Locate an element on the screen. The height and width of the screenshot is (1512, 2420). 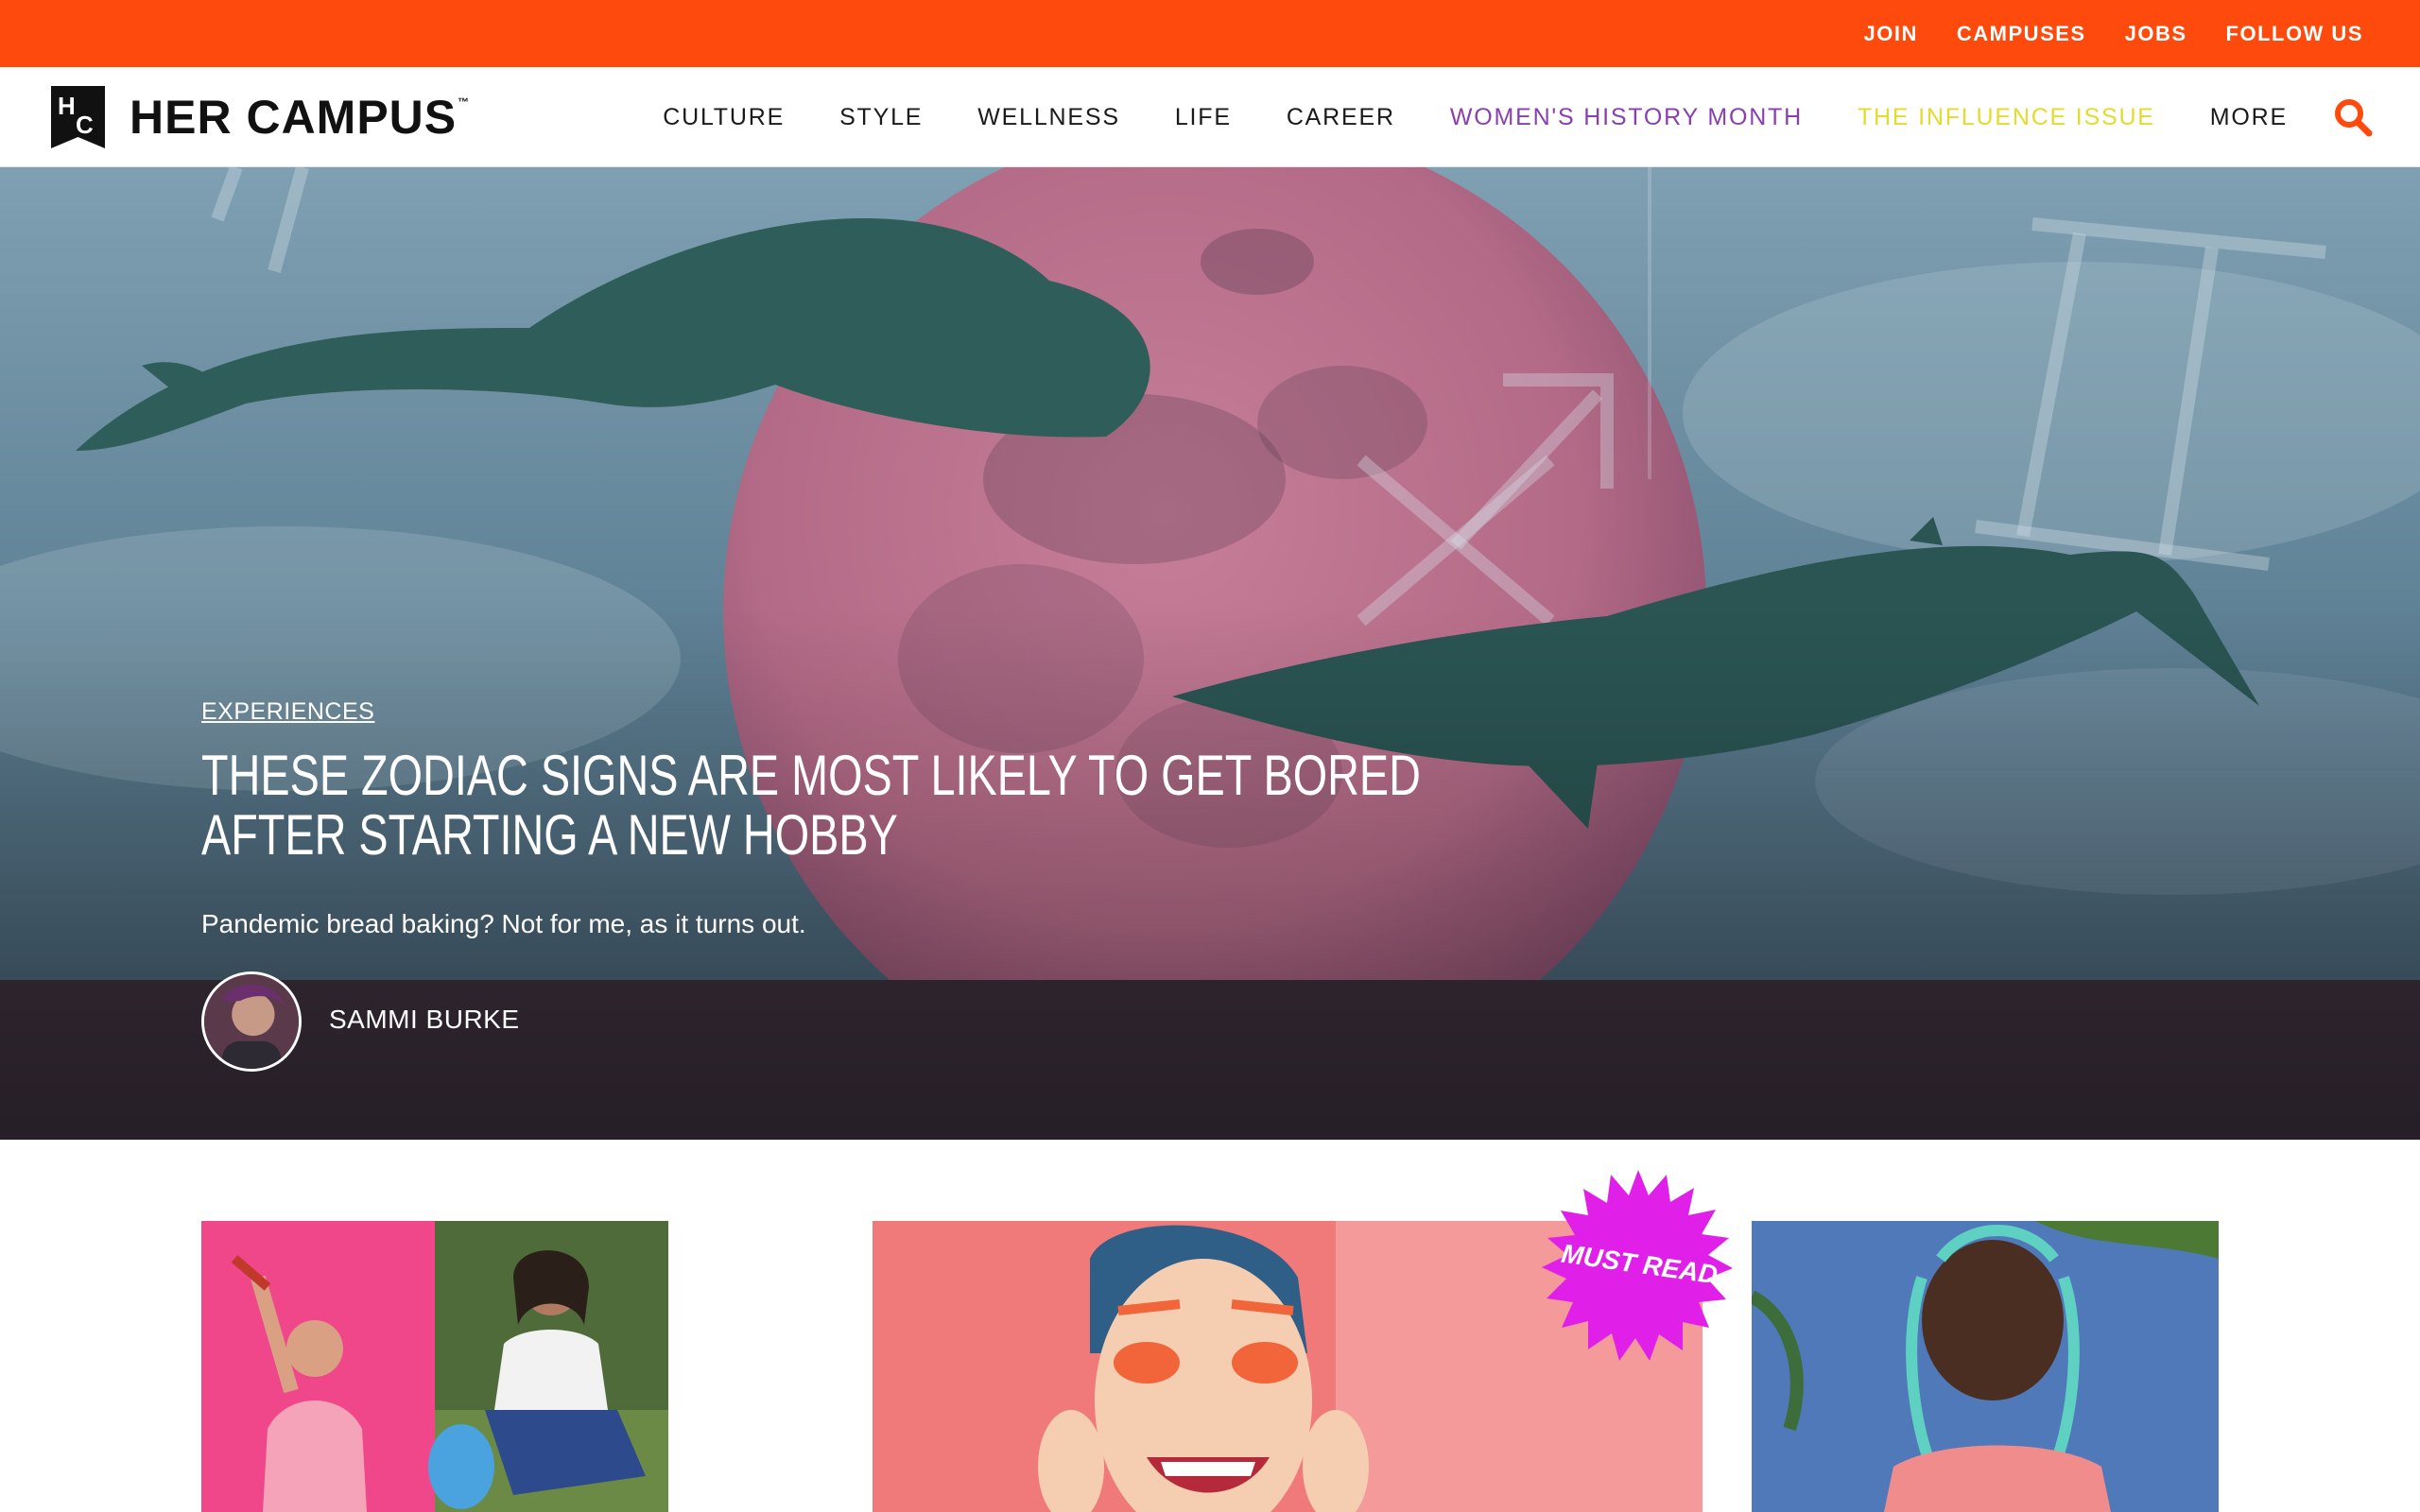
logo-mark-bottom: C is located at coordinates (85, 125).